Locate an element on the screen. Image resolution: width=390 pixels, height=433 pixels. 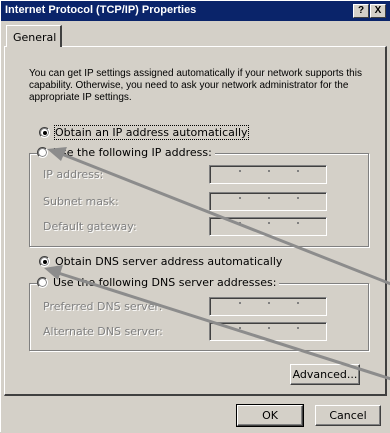
tab-general: General is located at coordinates (34, 36).